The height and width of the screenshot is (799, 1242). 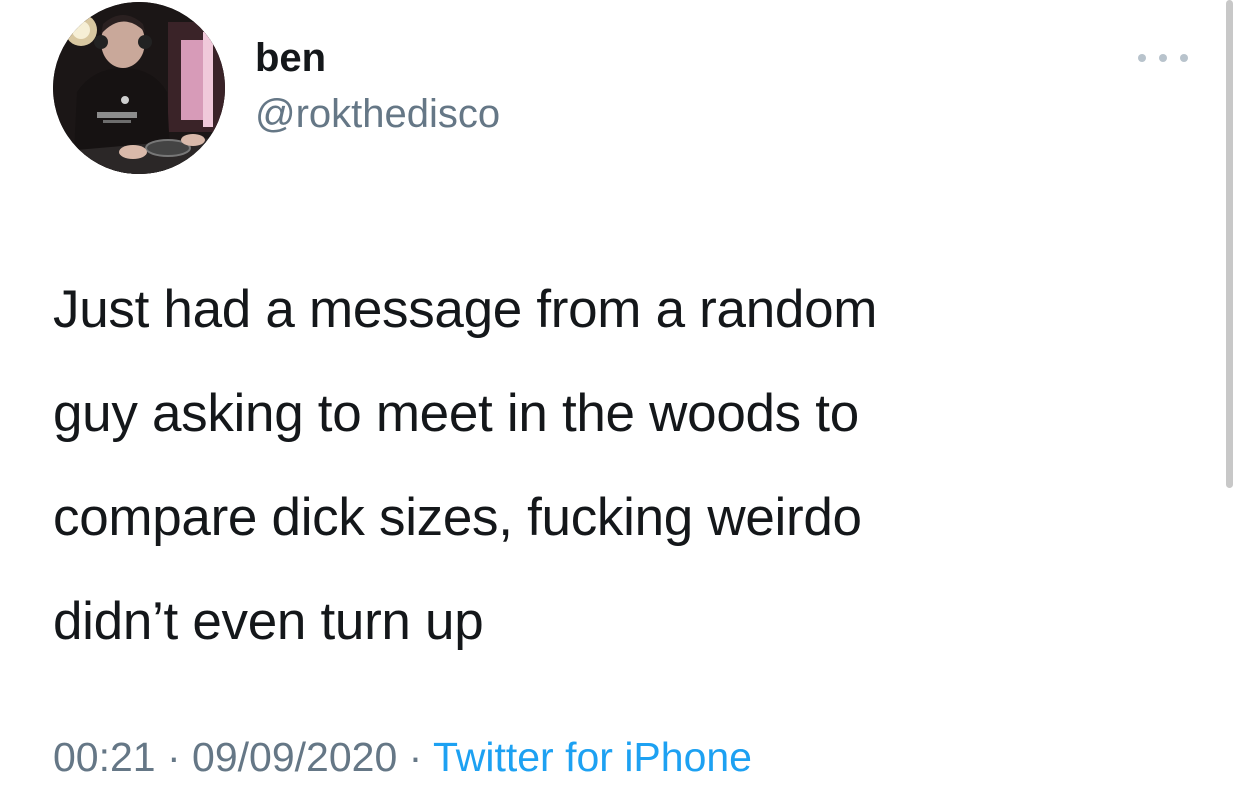 What do you see at coordinates (139, 88) in the screenshot?
I see `avatar` at bounding box center [139, 88].